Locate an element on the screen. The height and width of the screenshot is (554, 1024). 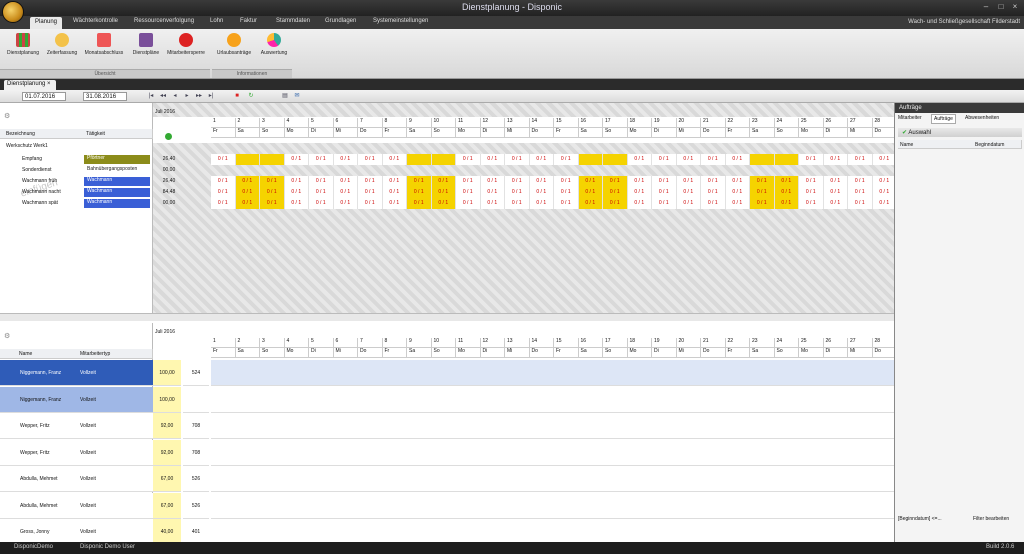
col-name: Name is located at coordinates (25, 354).